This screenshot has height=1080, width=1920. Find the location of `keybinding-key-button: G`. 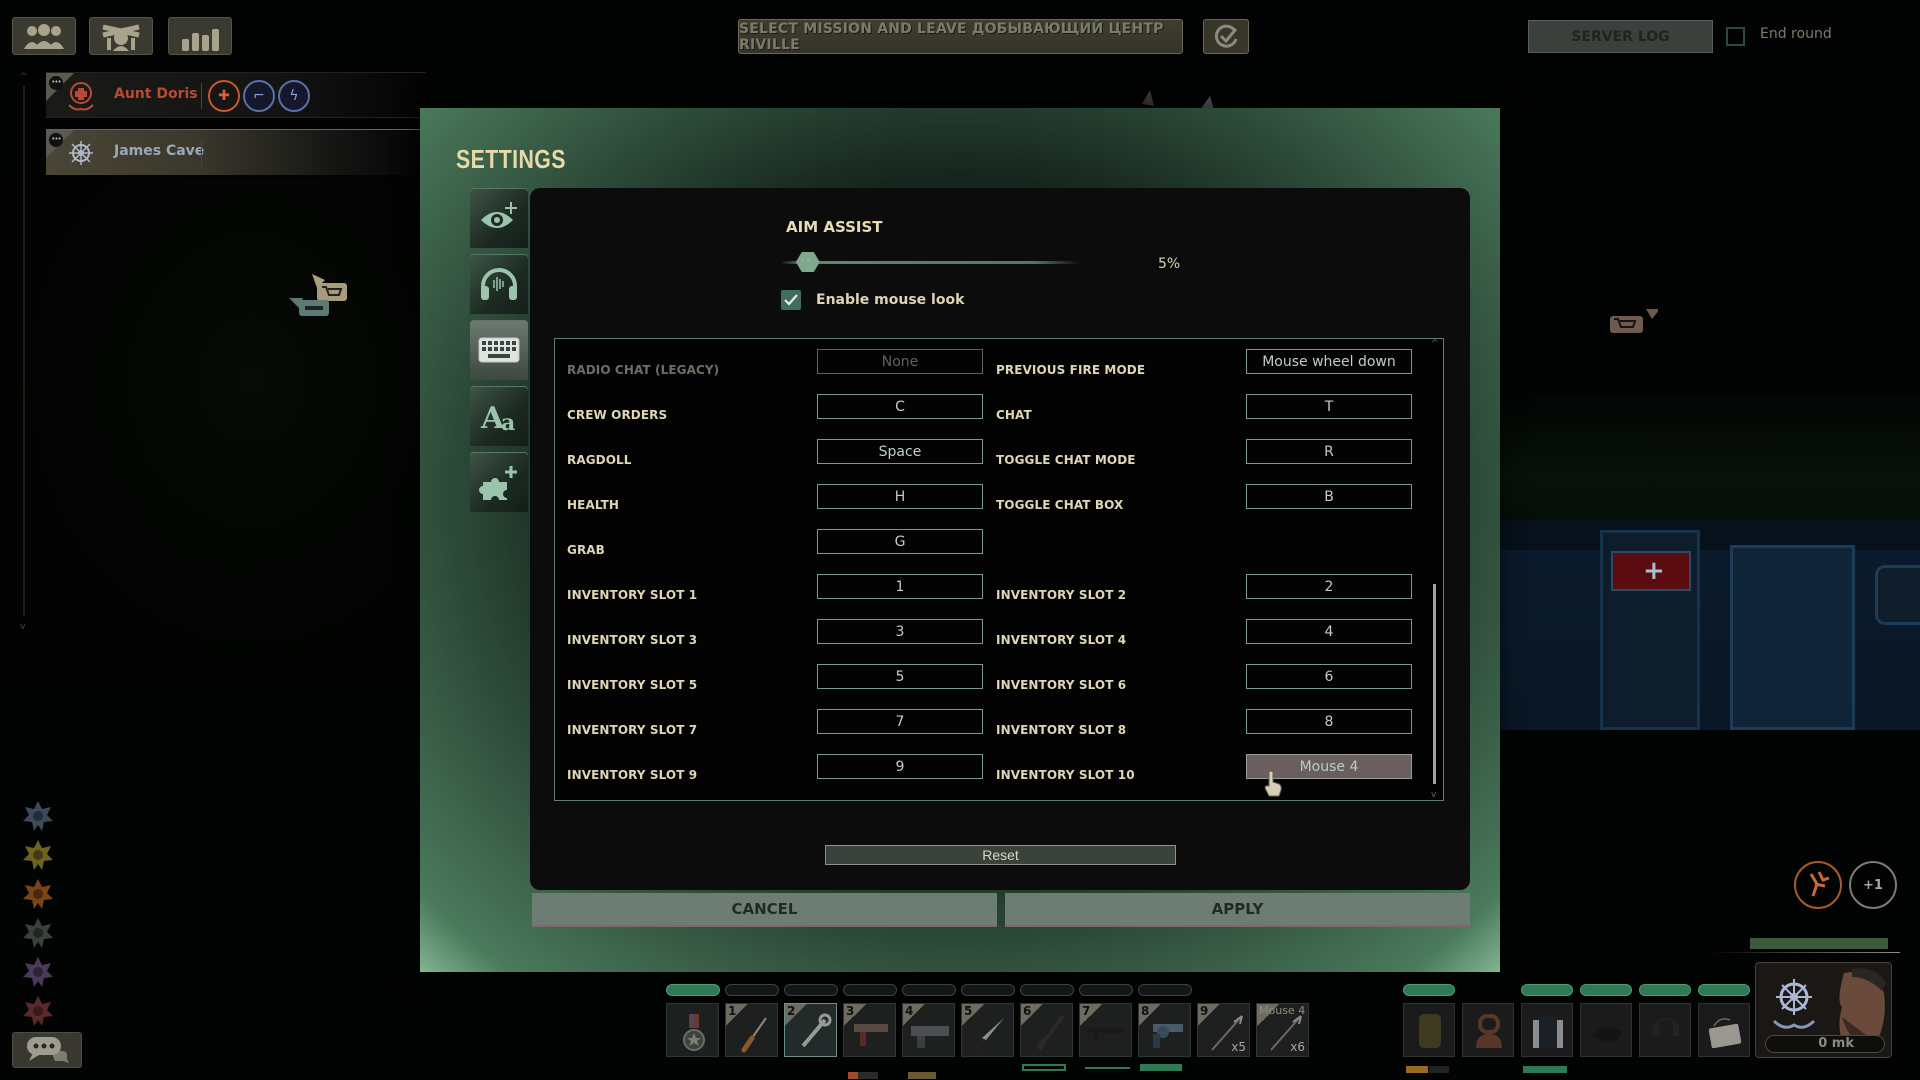

keybinding-key-button: G is located at coordinates (900, 541).